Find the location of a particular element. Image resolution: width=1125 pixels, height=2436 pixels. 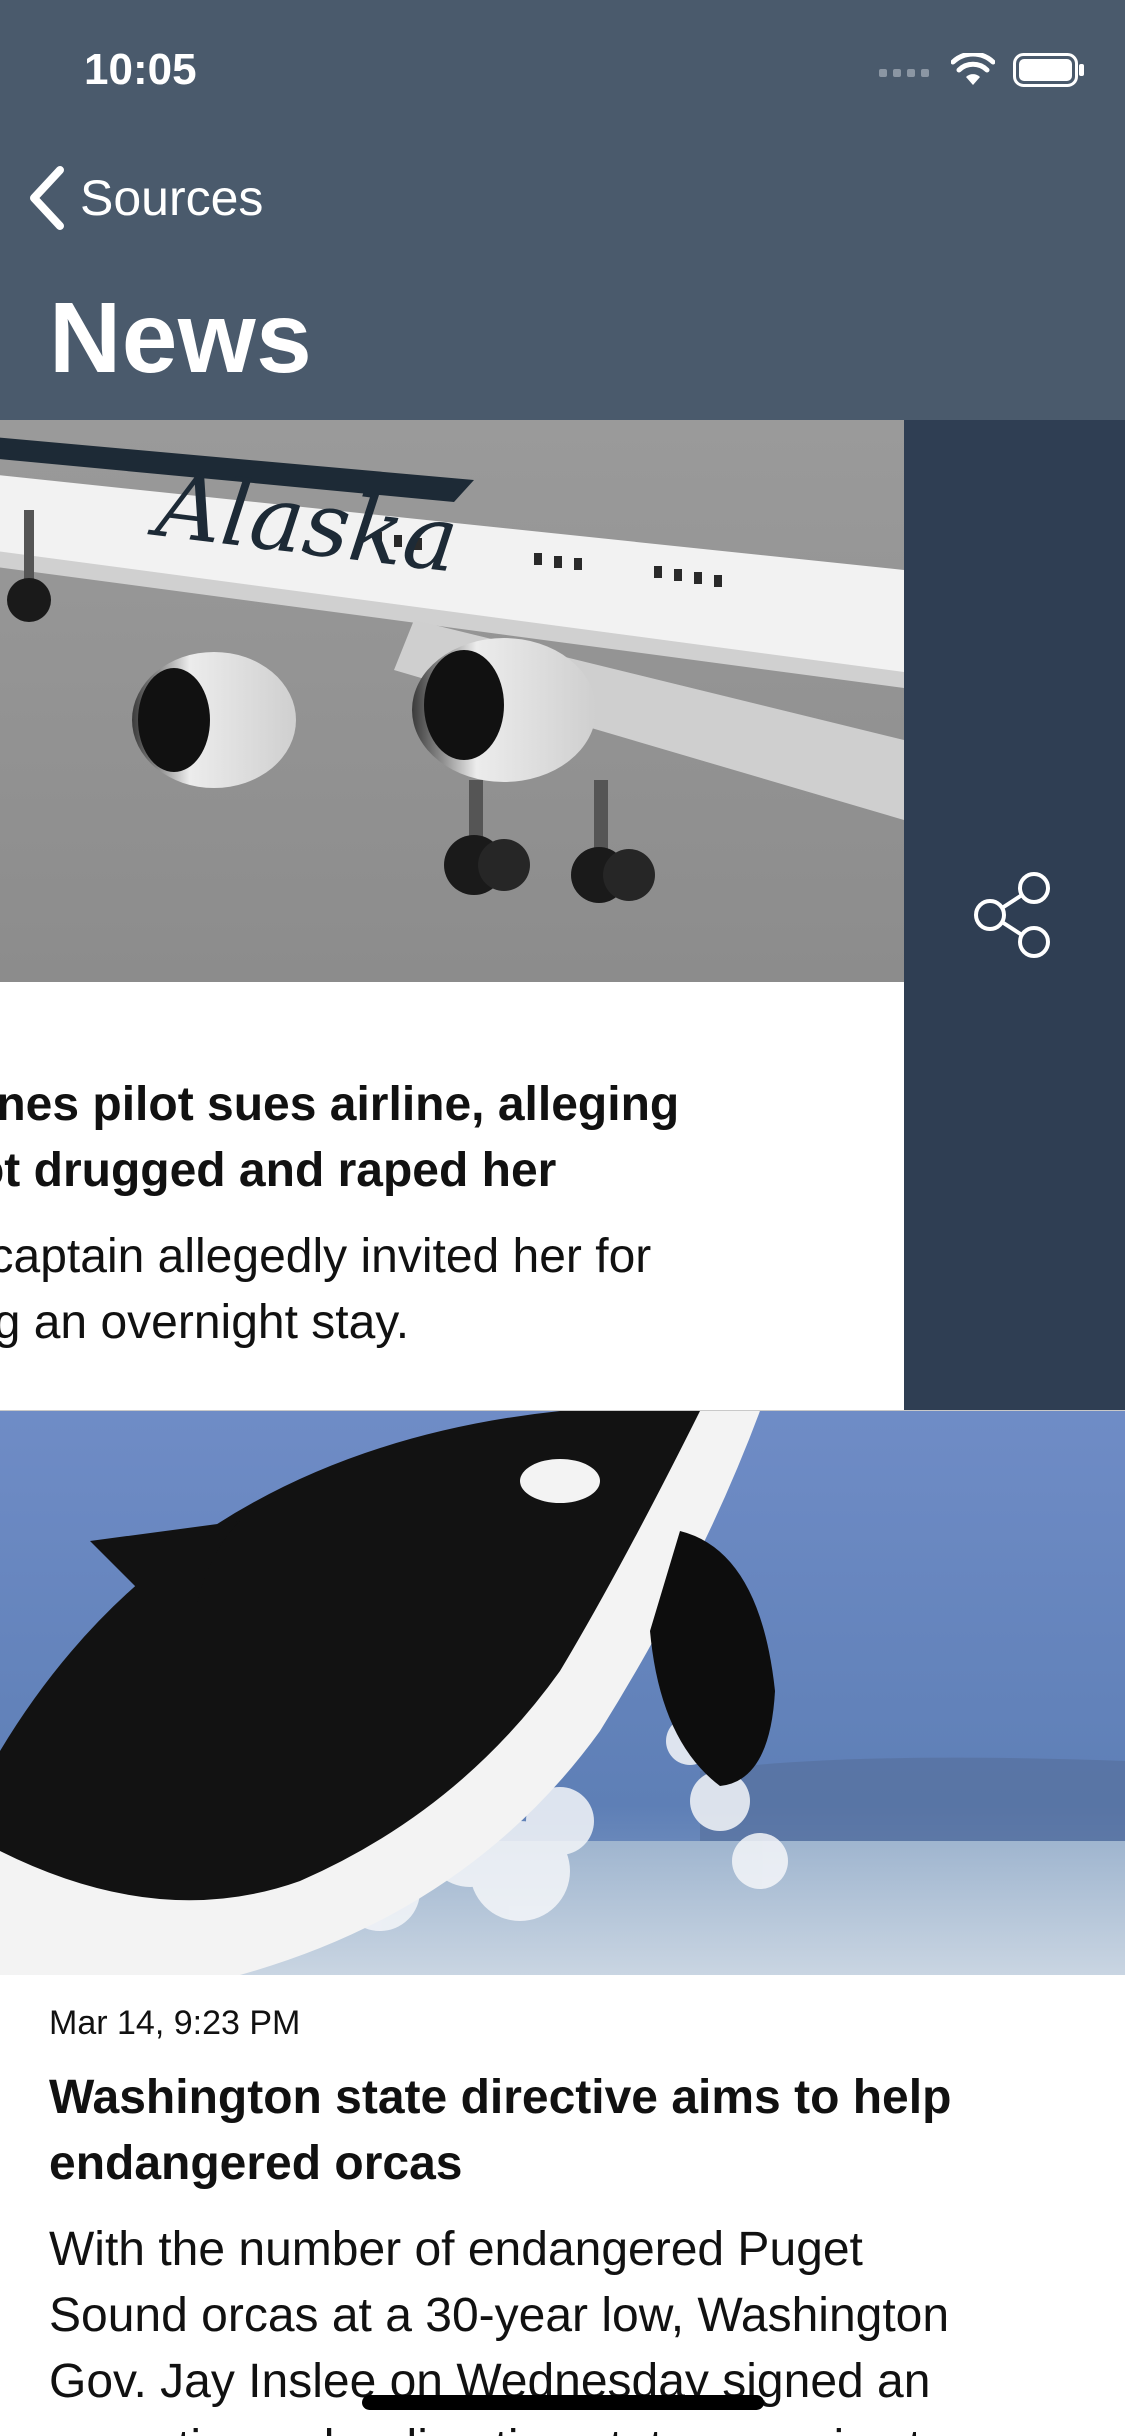

article-date: 34 PM is located at coordinates (442, 1030).